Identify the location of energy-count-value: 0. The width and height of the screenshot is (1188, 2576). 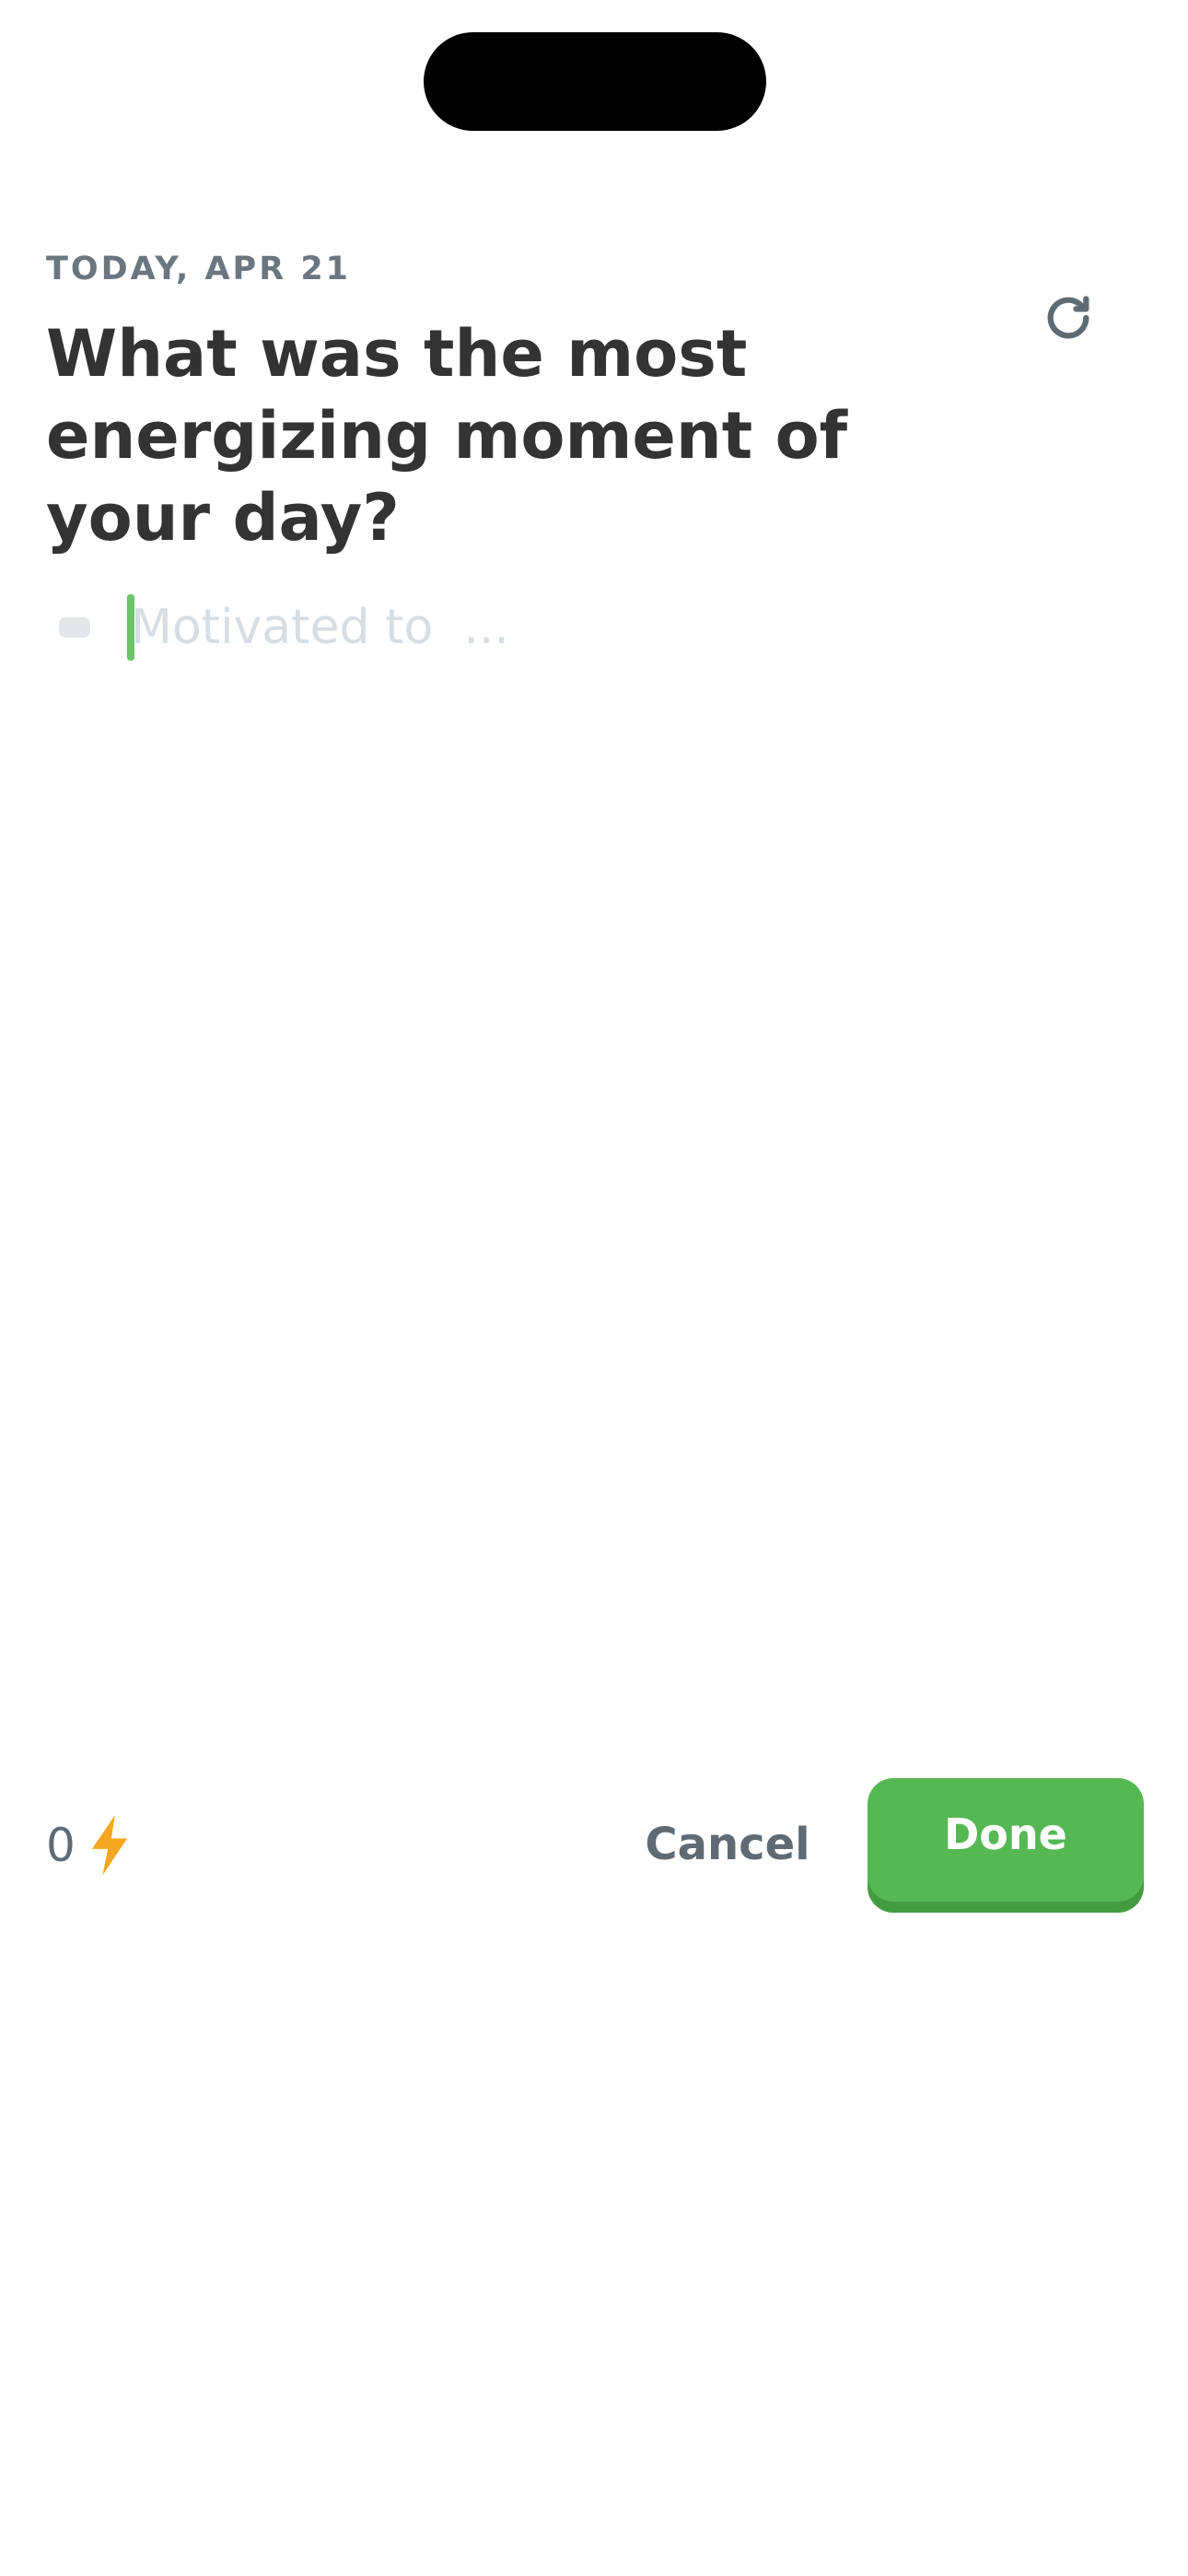
(61, 1845).